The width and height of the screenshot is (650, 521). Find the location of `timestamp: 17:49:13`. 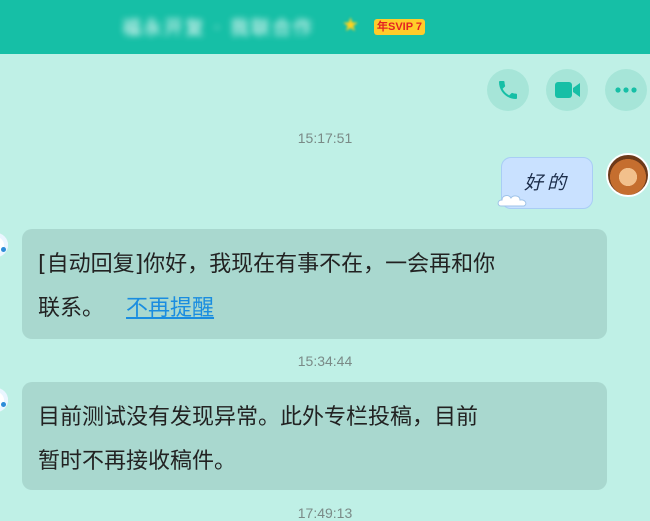

timestamp: 17:49:13 is located at coordinates (325, 513).